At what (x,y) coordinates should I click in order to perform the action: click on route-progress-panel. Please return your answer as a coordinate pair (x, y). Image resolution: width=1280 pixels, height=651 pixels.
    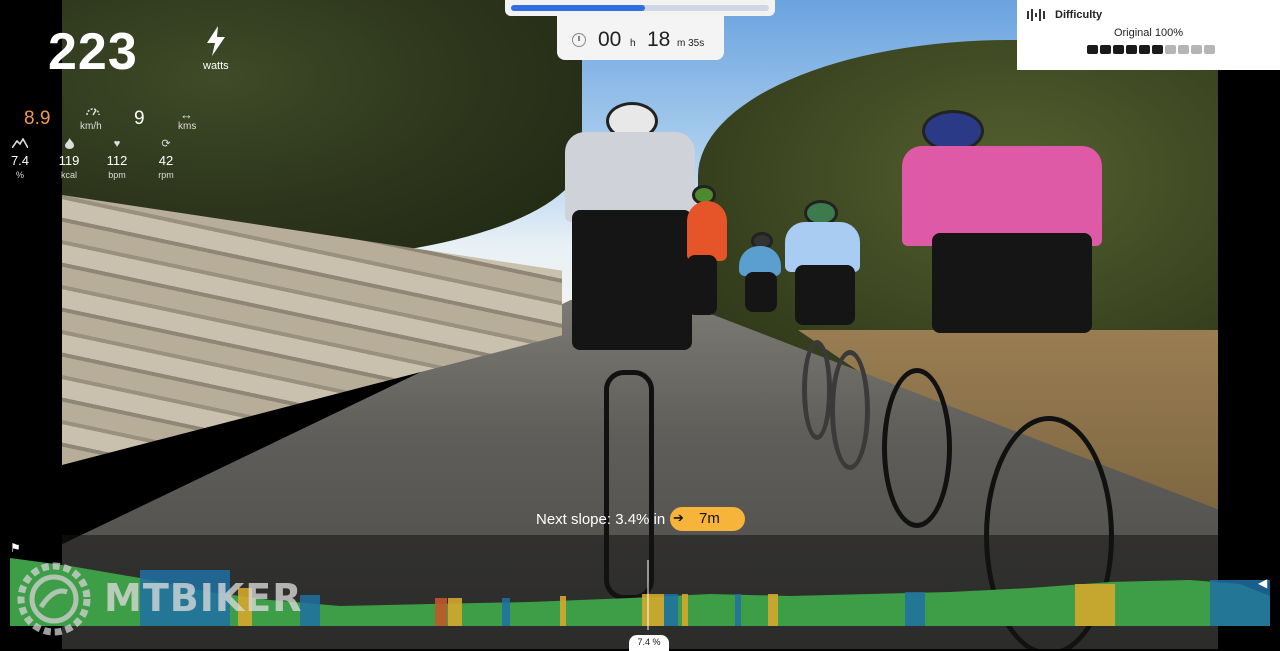
    Looking at the image, I should click on (640, 8).